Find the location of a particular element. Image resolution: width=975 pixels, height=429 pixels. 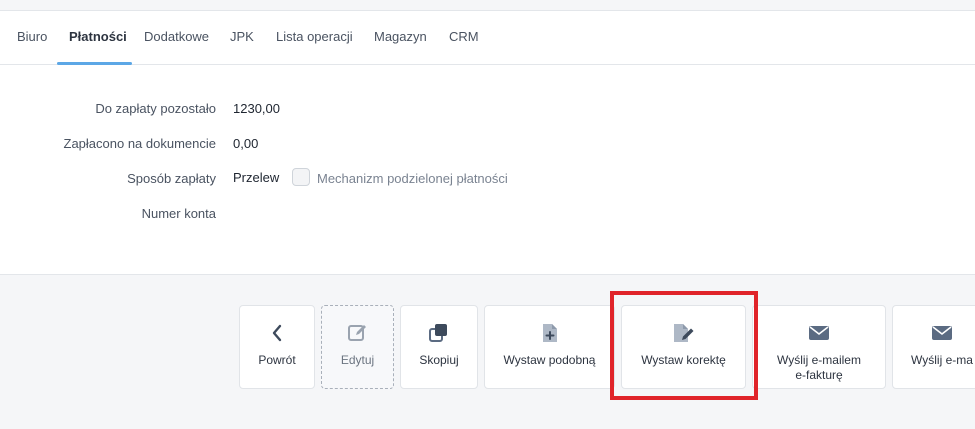

split-payment-label: Mechanizm podzielonej płatności is located at coordinates (412, 178).